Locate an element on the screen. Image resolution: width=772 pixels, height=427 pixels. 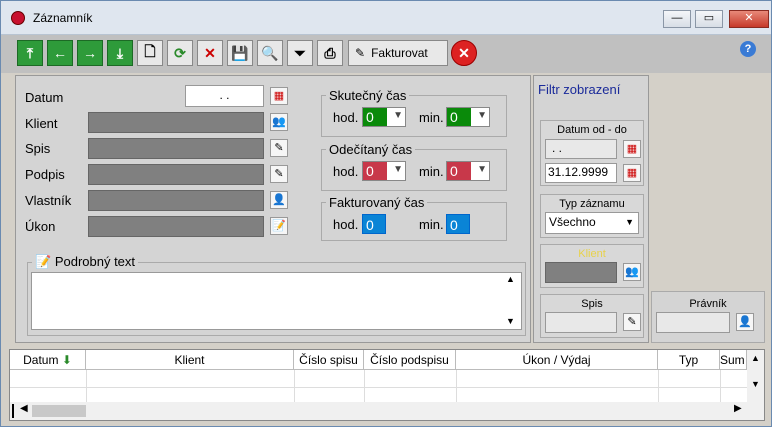
new-document-icon: 🗋 is located at coordinates (150, 53).